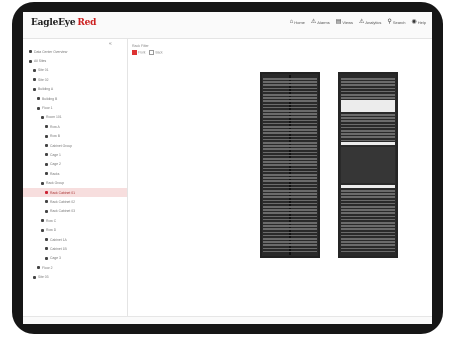 This screenshot has height=337, width=455. Describe the element at coordinates (75, 107) in the screenshot. I see `tree-item: Floor 1` at that location.